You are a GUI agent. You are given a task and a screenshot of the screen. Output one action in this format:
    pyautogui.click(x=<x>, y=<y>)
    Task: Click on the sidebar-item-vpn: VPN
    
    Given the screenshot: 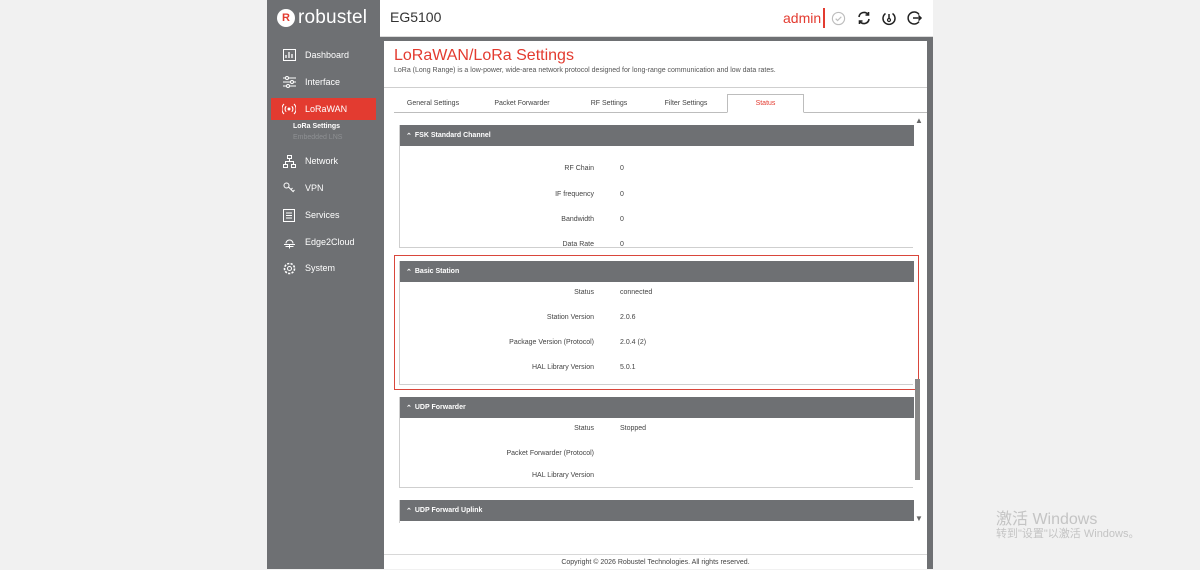 What is the action you would take?
    pyautogui.click(x=323, y=188)
    